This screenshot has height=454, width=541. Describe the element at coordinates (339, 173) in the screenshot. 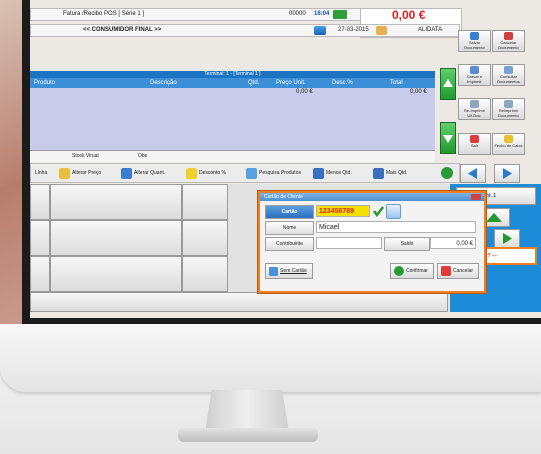

I see `minus-qty-label: Menos Qtd.` at that location.